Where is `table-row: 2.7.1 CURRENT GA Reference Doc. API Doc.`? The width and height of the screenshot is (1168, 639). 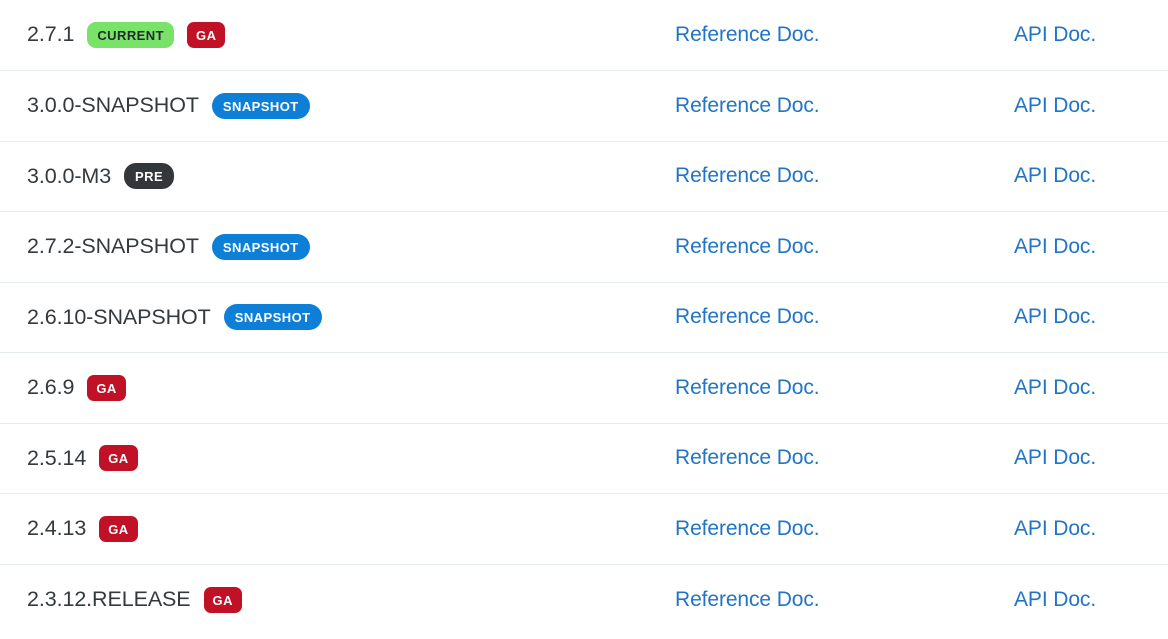
table-row: 2.7.1 CURRENT GA Reference Doc. API Doc. is located at coordinates (584, 35).